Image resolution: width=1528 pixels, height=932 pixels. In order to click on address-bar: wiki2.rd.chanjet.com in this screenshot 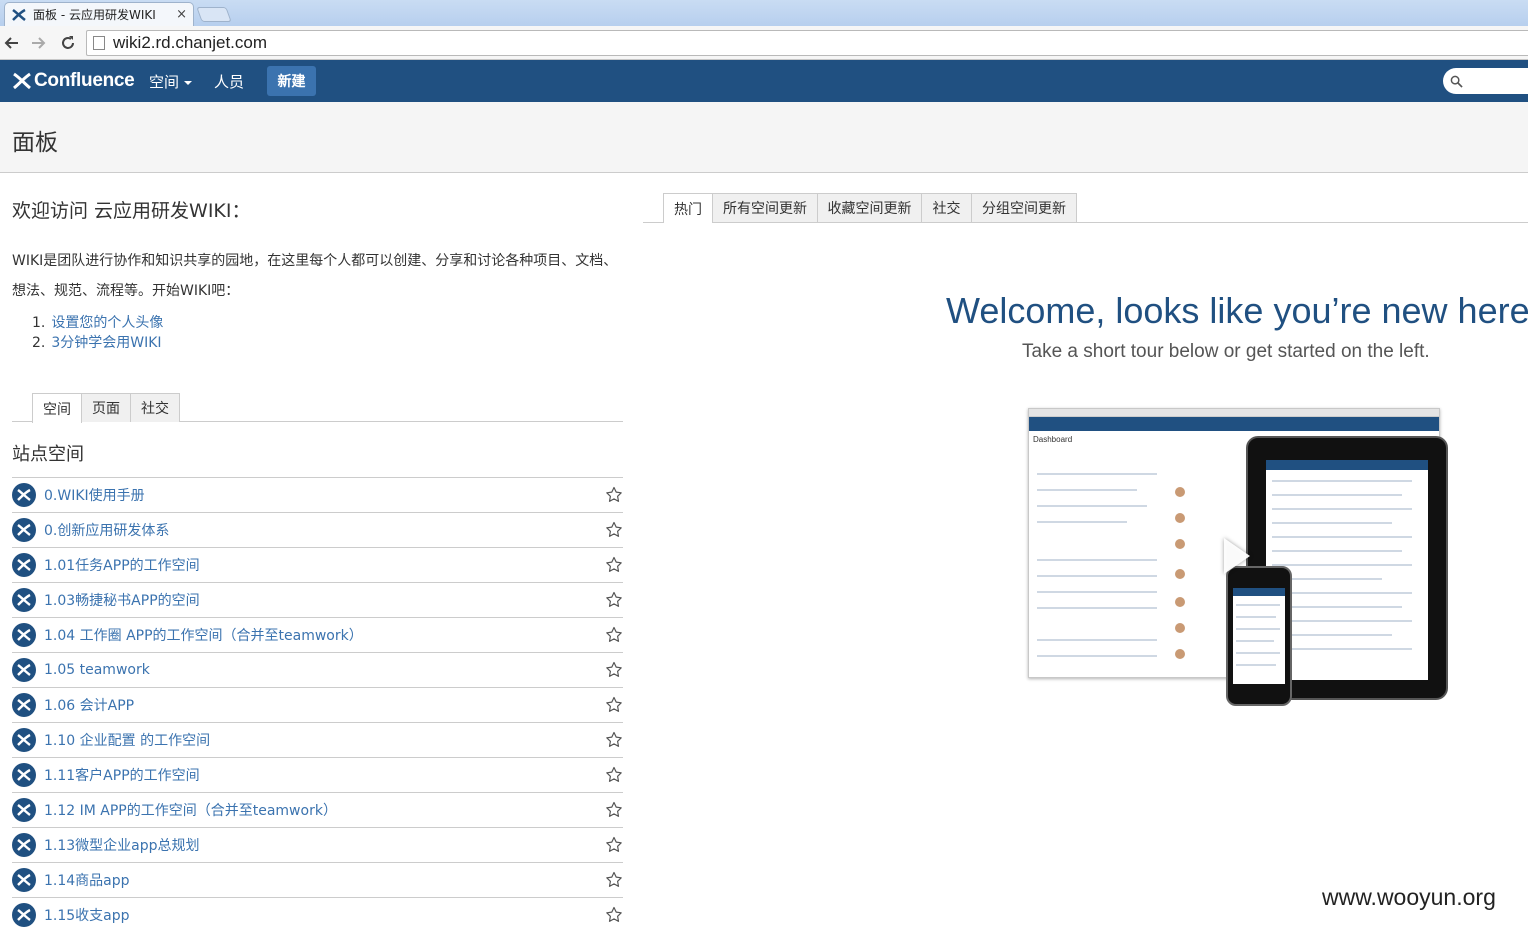, I will do `click(807, 43)`.